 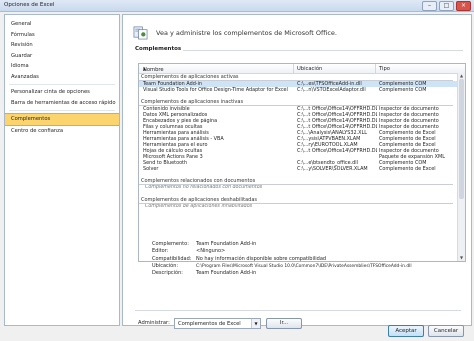 I want to click on sidebar-item-formulas: Fórmulas, so click(x=62, y=35).